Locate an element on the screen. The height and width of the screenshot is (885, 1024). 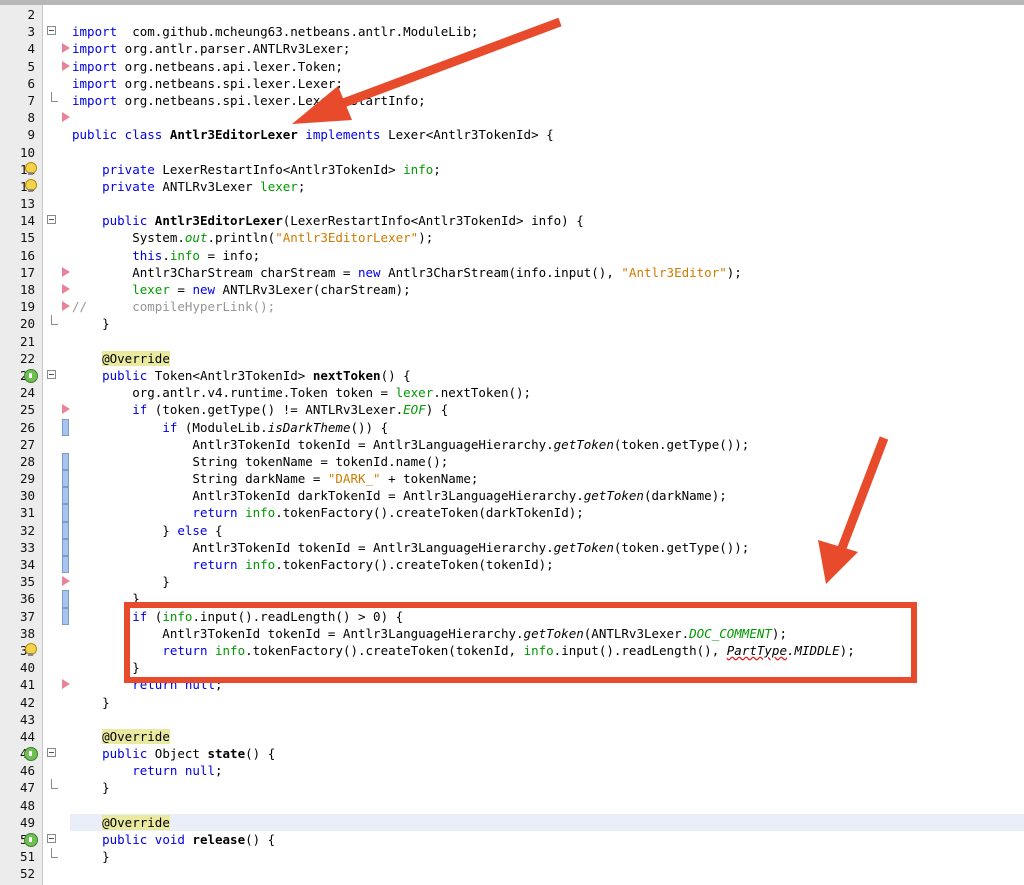
arrow-to-class-name-icon is located at coordinates (427, 70).